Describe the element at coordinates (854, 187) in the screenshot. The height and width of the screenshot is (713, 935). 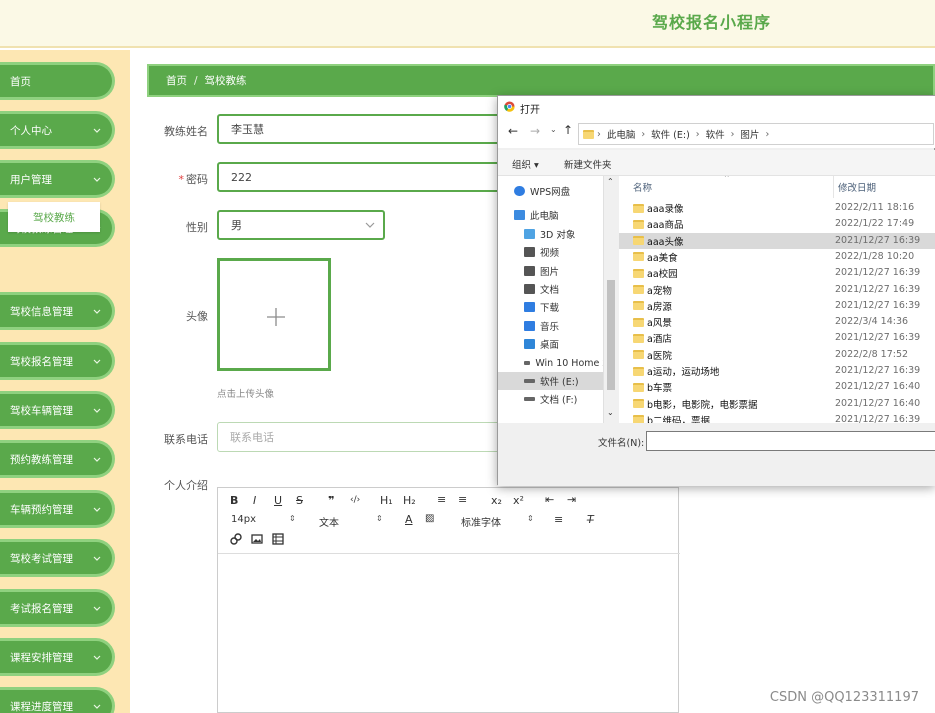
I see `date-column-header: 修改日期` at that location.